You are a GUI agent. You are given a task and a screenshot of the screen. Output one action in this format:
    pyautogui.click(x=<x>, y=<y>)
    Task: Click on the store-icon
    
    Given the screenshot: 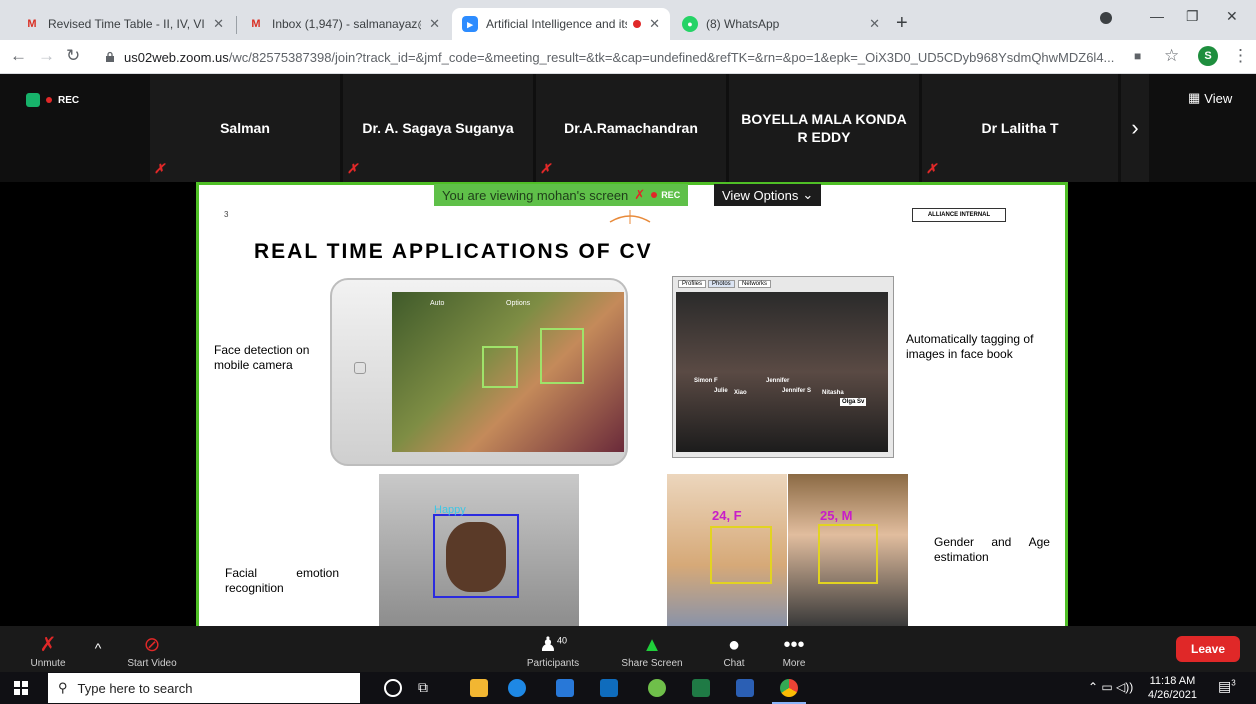 What is the action you would take?
    pyautogui.click(x=565, y=688)
    